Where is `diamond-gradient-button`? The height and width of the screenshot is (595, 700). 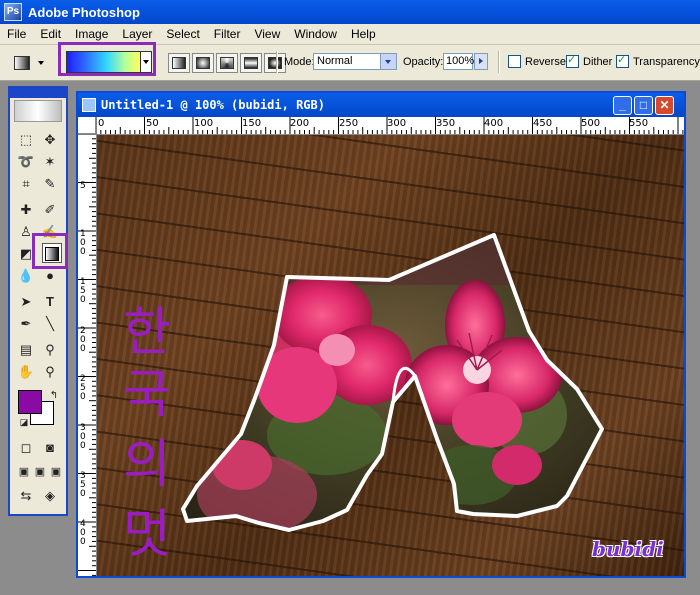 diamond-gradient-button is located at coordinates (275, 63).